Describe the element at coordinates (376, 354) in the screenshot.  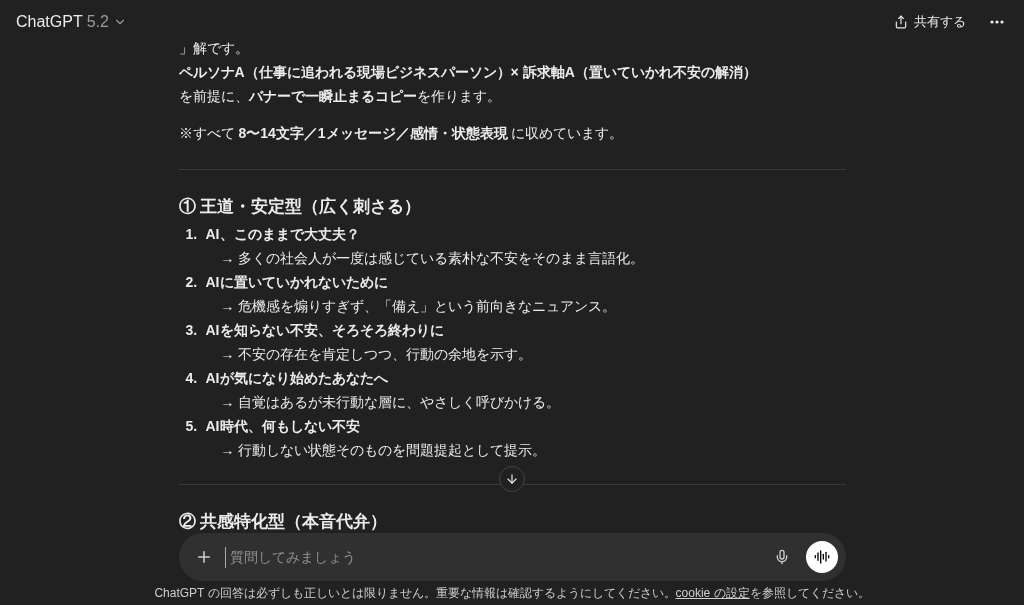
I see `list-item-note: → 不安の存在を肯定しつつ、行動の余地を示す。` at that location.